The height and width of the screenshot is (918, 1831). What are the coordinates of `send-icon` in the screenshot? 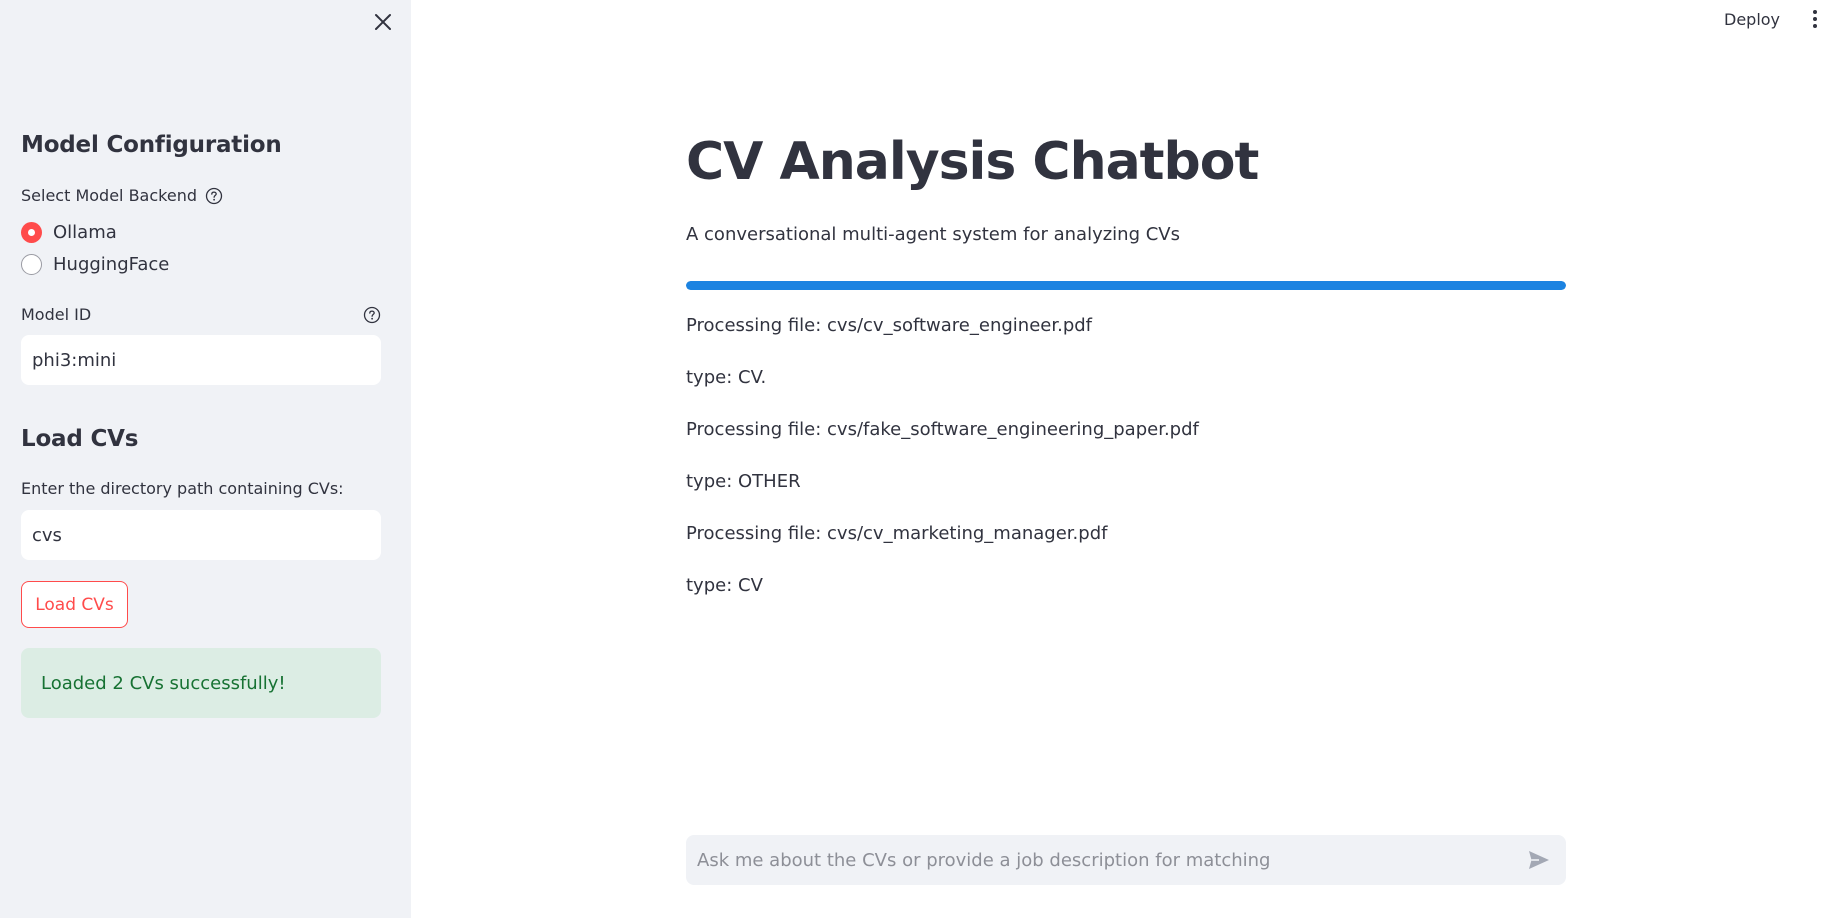 It's located at (1539, 860).